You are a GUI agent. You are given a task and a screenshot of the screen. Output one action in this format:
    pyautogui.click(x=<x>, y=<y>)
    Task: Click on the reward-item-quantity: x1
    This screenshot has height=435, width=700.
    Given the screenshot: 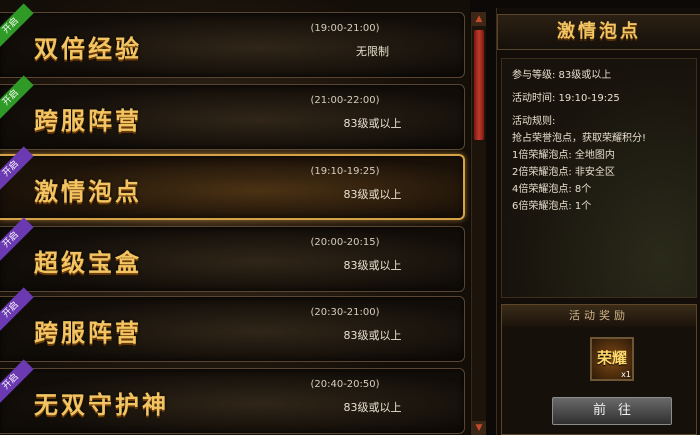 What is the action you would take?
    pyautogui.click(x=626, y=374)
    